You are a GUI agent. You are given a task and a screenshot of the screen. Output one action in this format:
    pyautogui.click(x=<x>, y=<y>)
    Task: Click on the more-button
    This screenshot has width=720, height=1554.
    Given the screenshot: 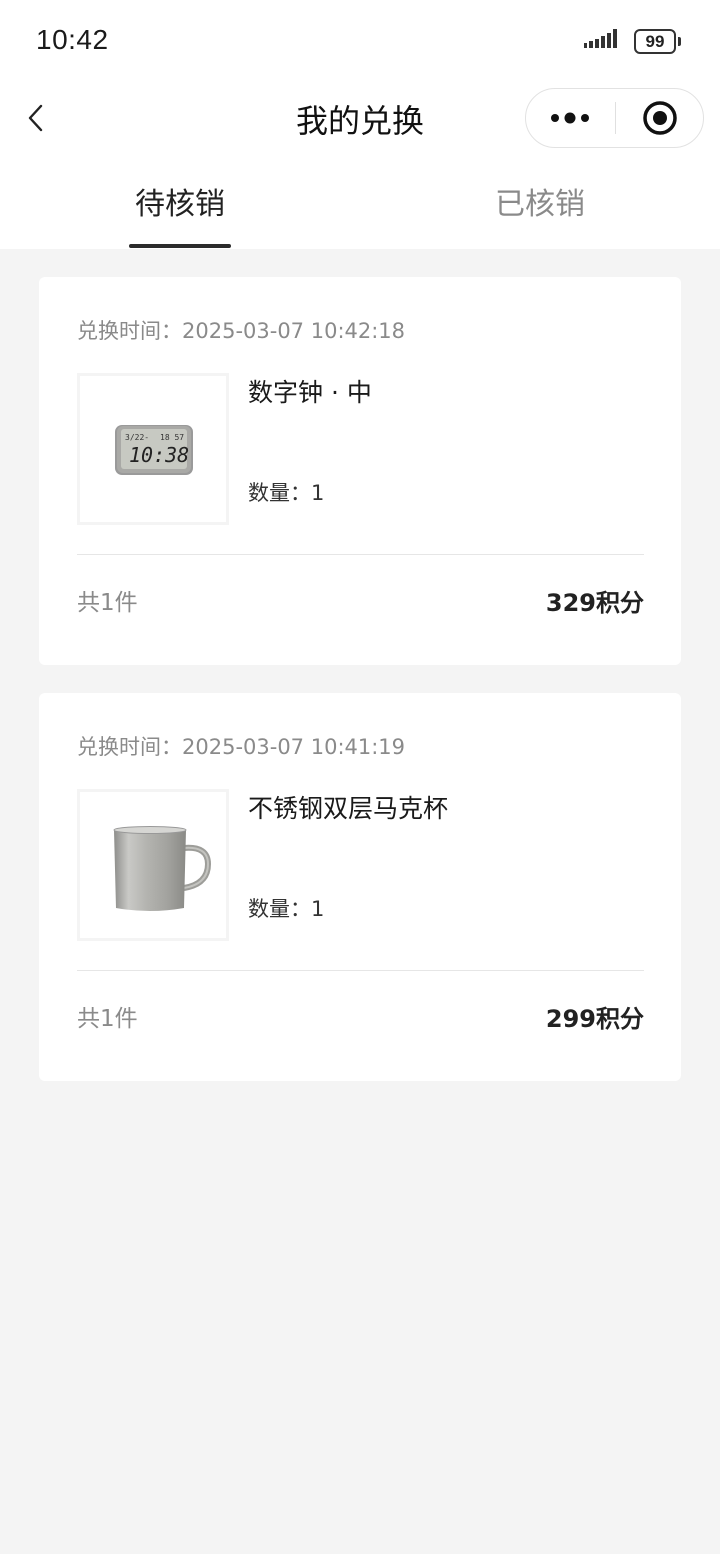 What is the action you would take?
    pyautogui.click(x=570, y=118)
    